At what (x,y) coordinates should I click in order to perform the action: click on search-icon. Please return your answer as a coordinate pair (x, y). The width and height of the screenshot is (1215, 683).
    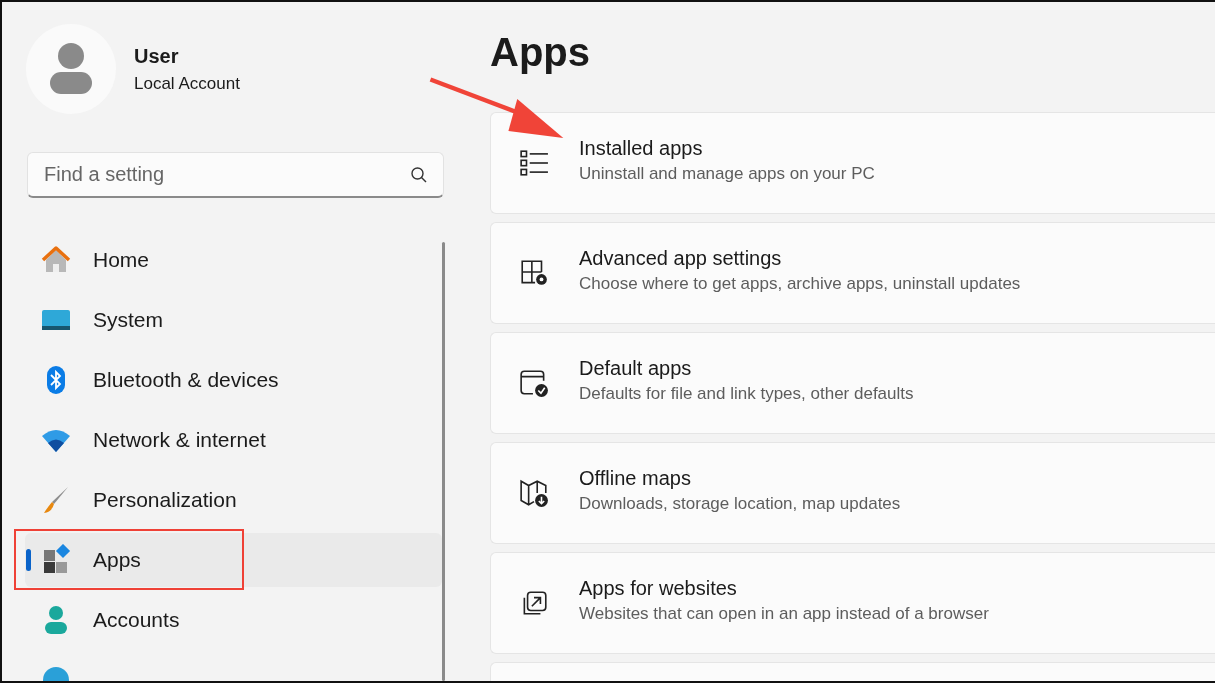
    Looking at the image, I should click on (419, 175).